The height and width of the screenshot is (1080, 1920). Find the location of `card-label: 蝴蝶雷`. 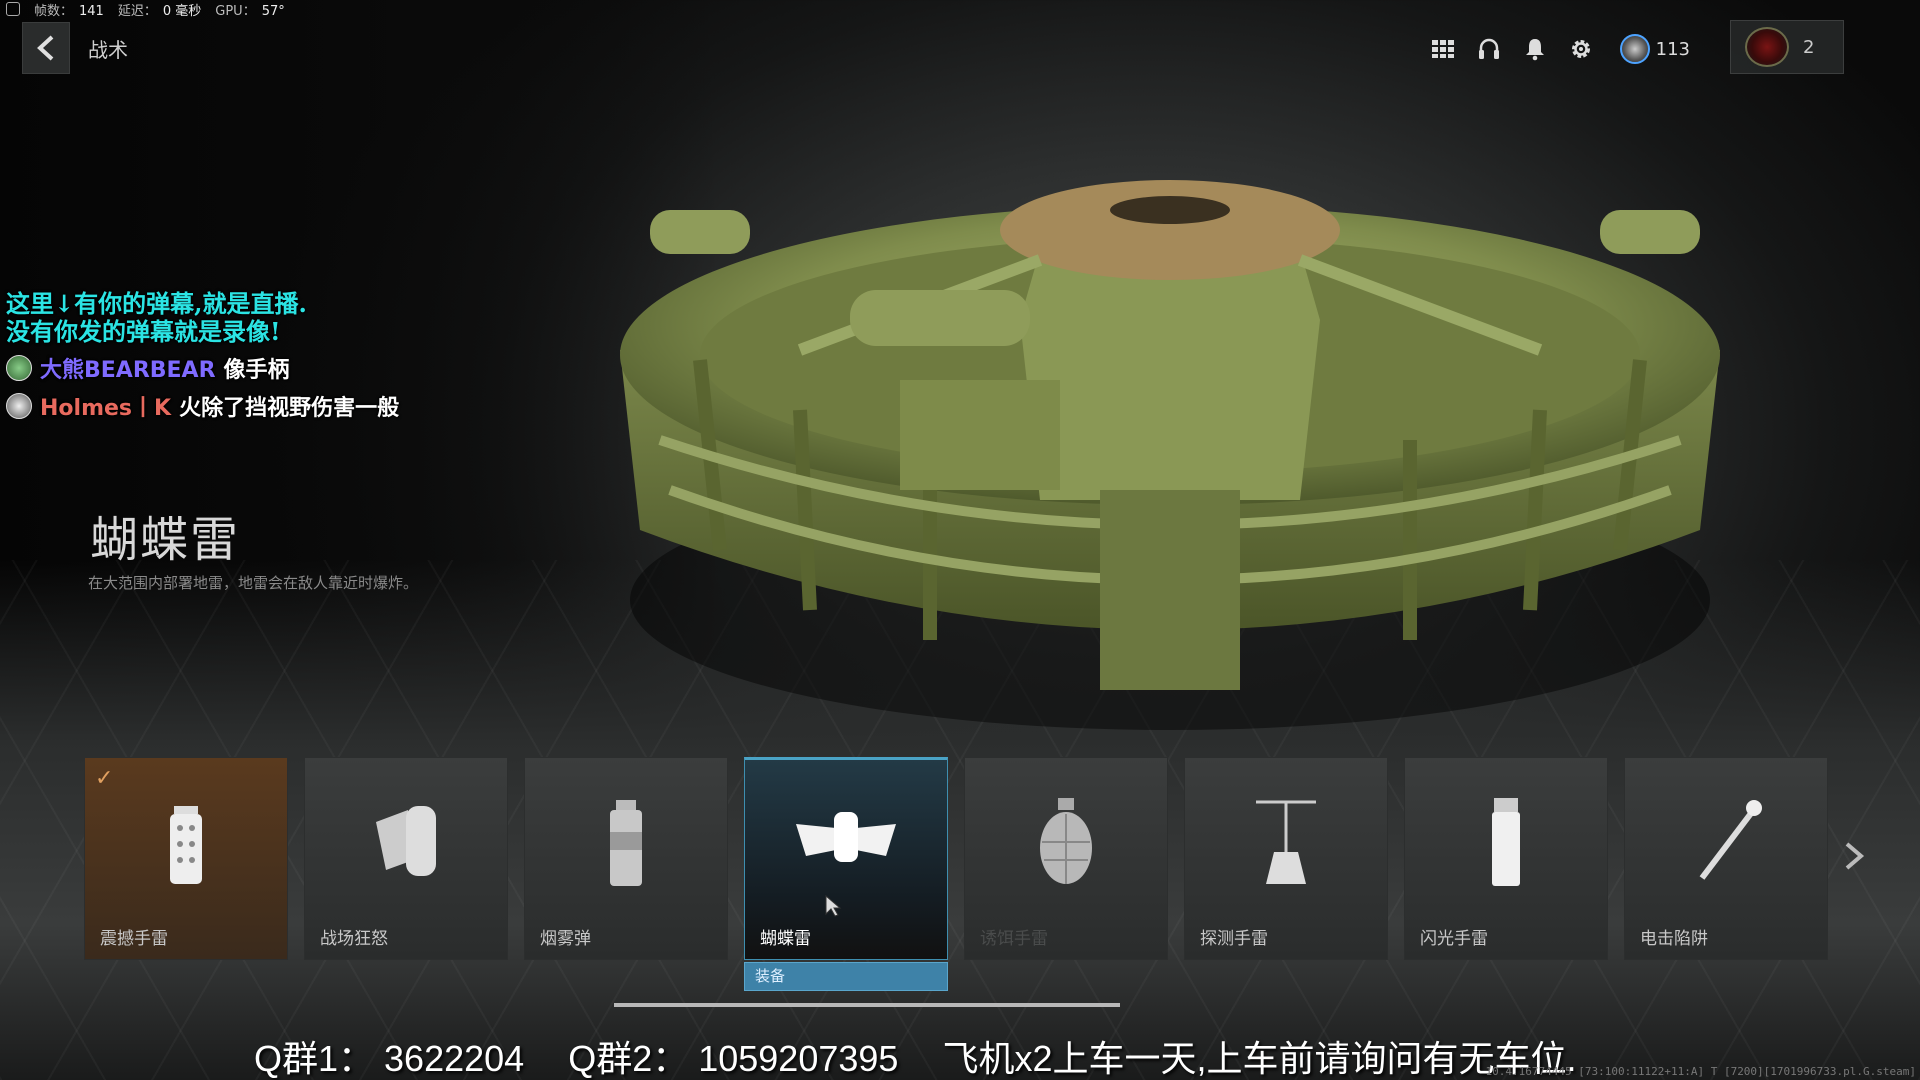

card-label: 蝴蝶雷 is located at coordinates (785, 939).